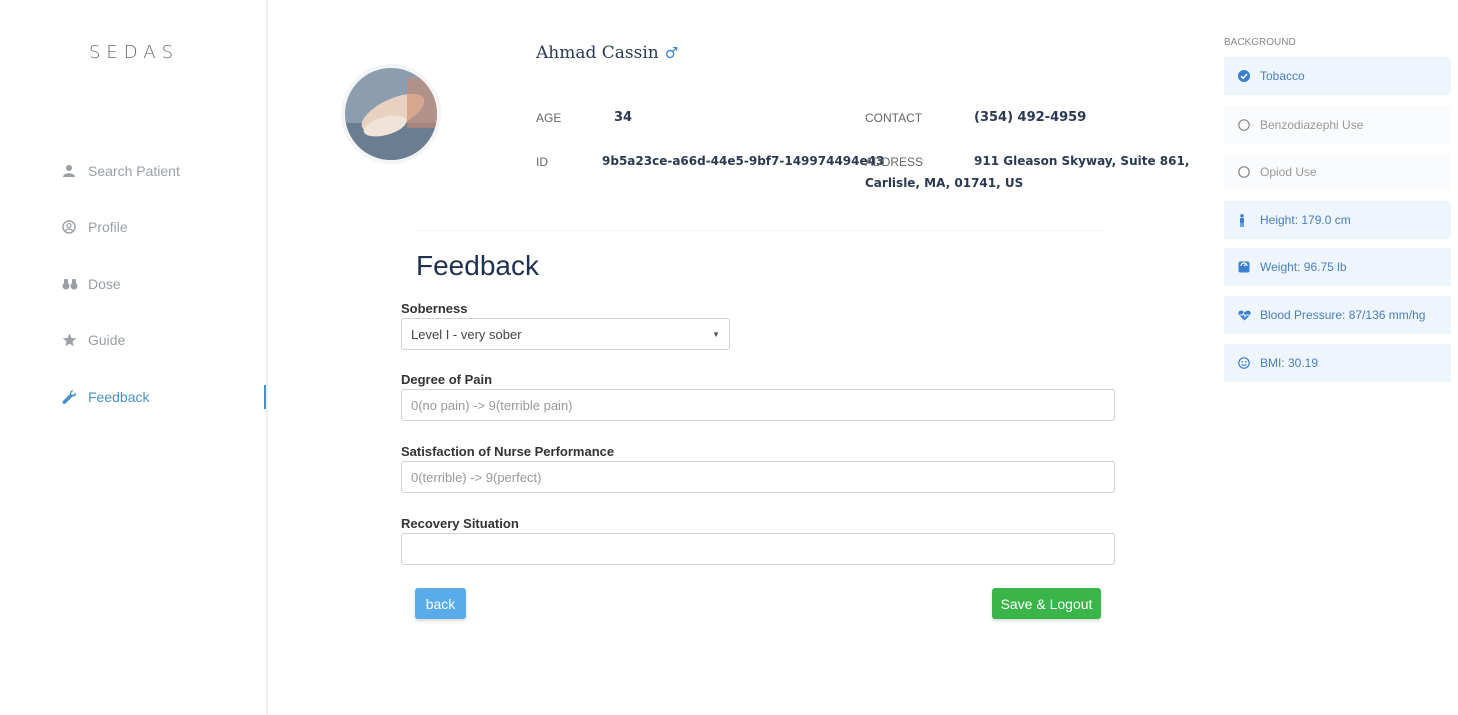  What do you see at coordinates (1260, 42) in the screenshot?
I see `background-title: BACKGROUND` at bounding box center [1260, 42].